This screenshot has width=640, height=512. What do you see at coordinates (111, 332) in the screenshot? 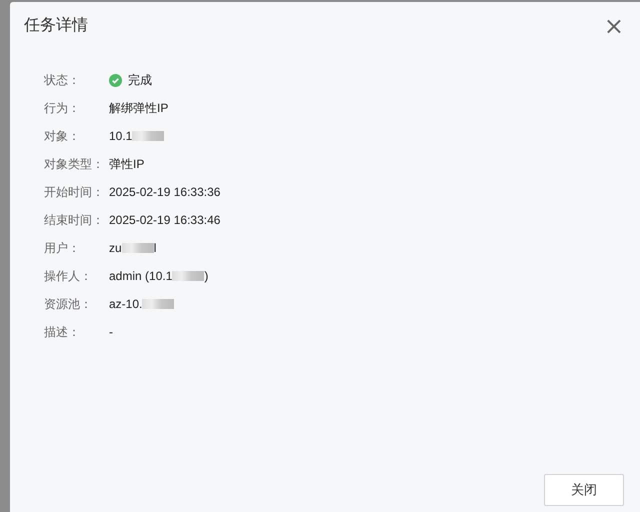
I see `field-value: -` at bounding box center [111, 332].